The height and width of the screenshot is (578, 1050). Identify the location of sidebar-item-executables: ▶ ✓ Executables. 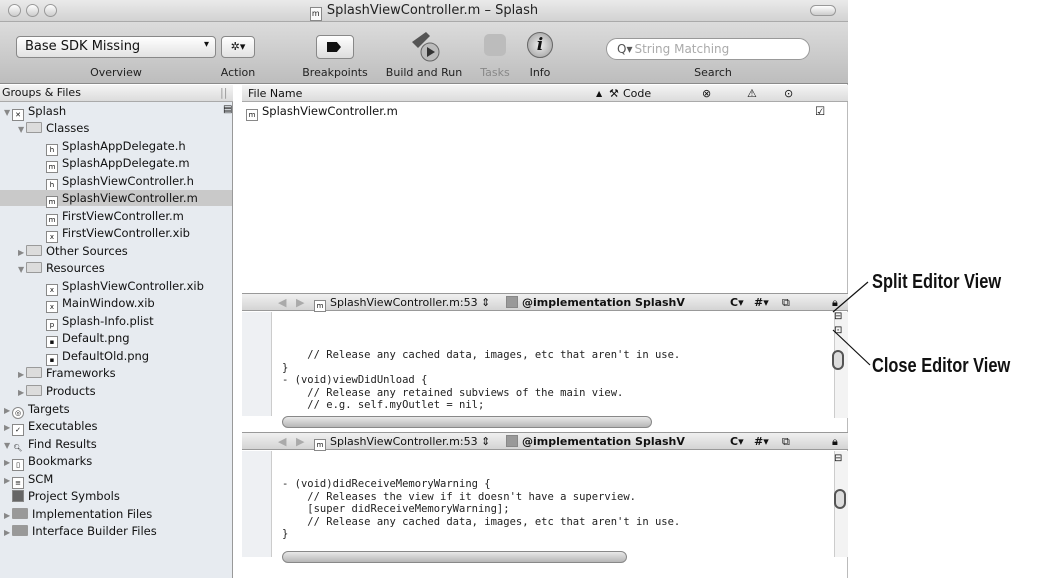
(51, 427).